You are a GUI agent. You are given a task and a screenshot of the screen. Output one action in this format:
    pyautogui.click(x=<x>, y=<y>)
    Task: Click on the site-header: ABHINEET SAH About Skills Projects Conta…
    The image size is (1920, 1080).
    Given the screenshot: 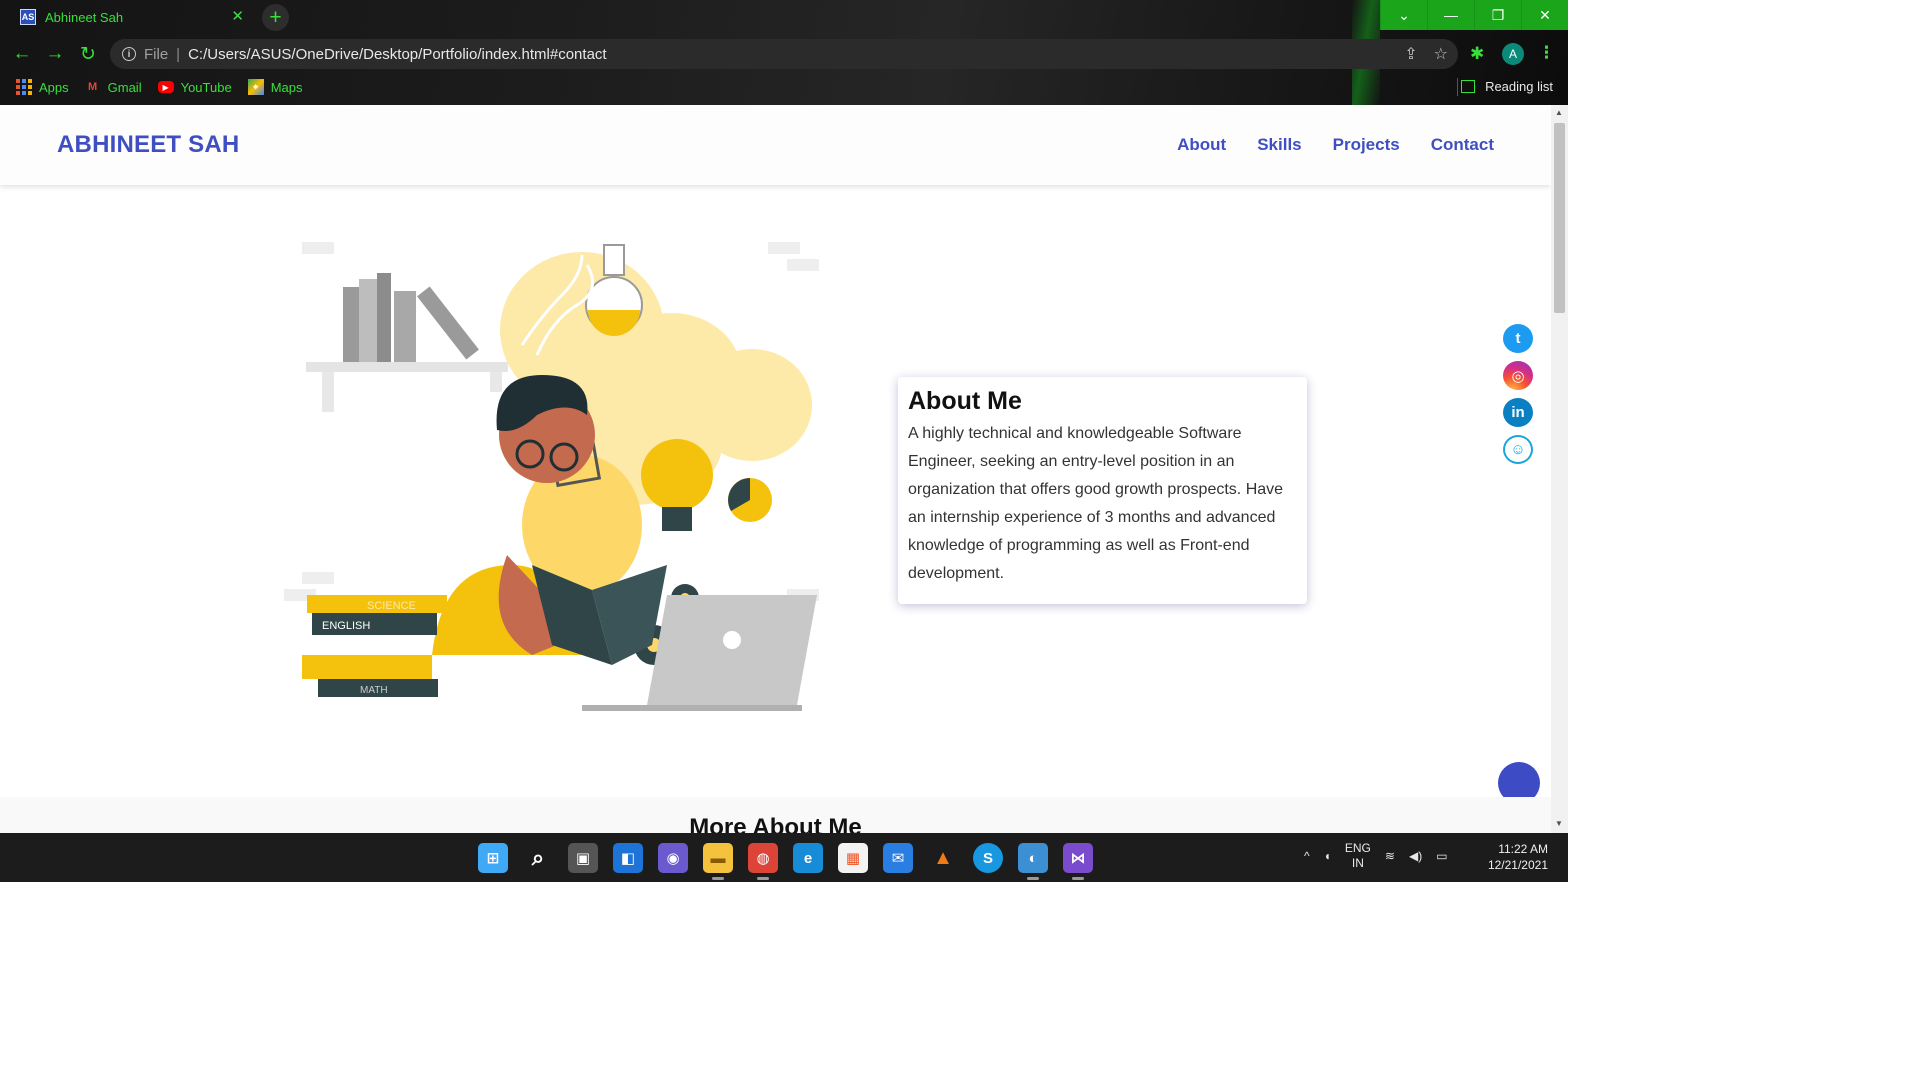 What is the action you would take?
    pyautogui.click(x=775, y=145)
    